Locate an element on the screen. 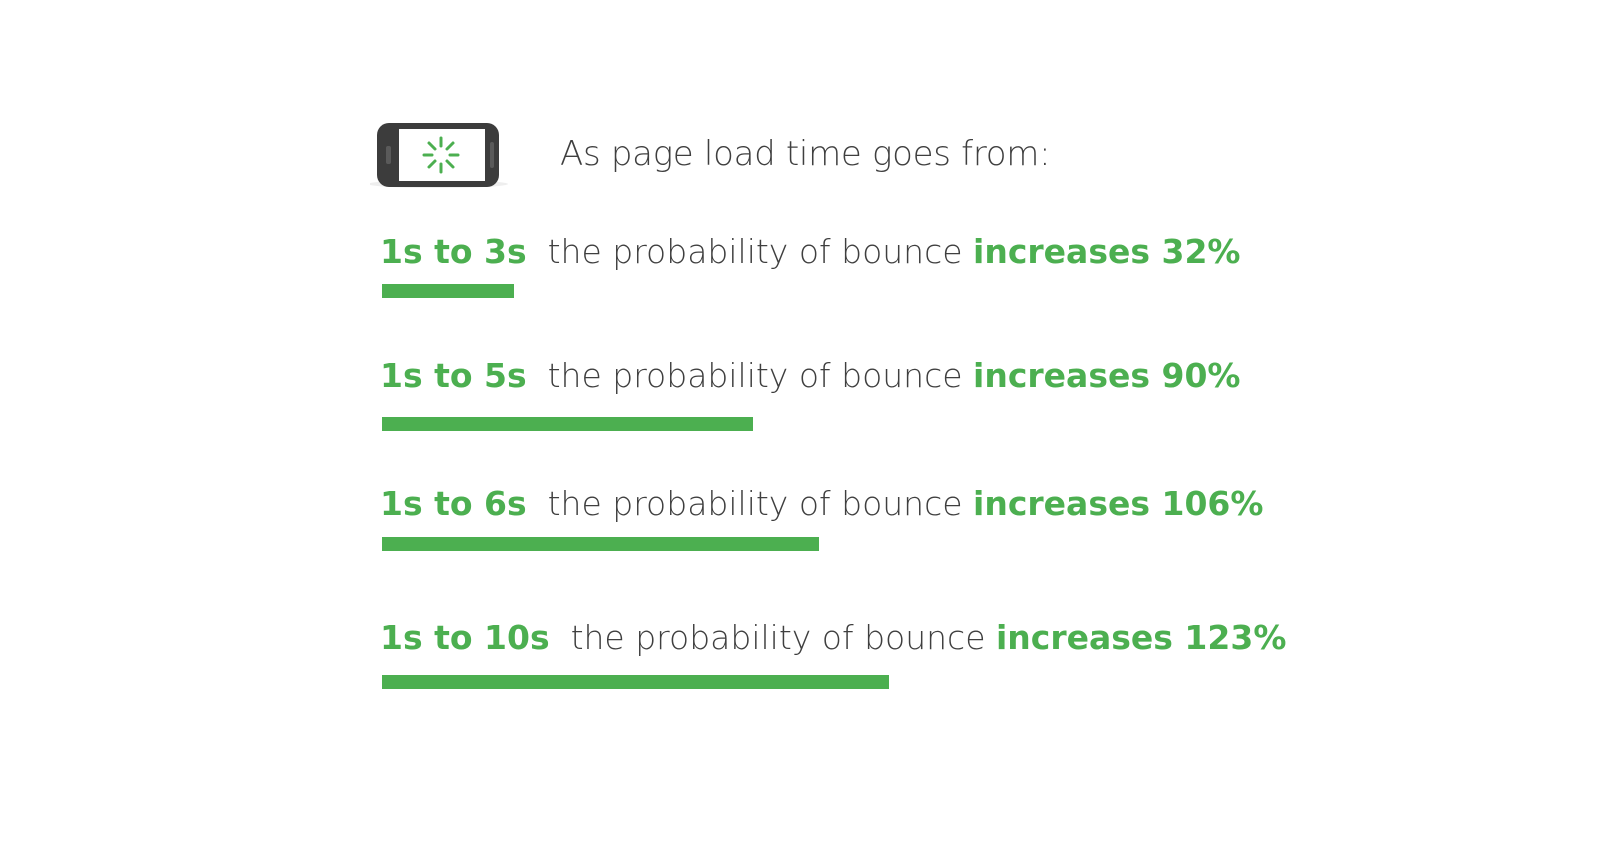 The height and width of the screenshot is (860, 1600). range-label: 1s to 3s is located at coordinates (453, 251).